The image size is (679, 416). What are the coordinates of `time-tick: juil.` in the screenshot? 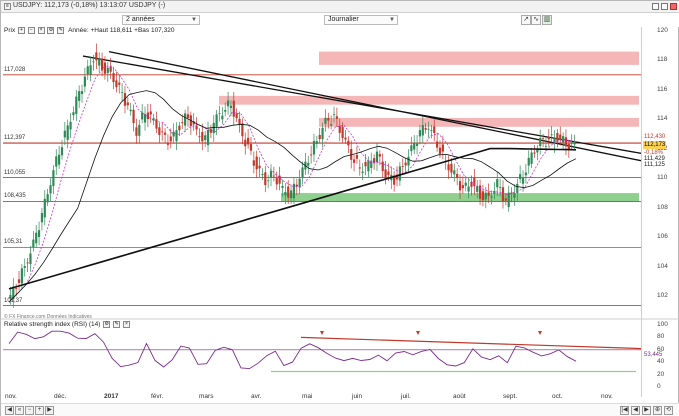 It's located at (406, 396).